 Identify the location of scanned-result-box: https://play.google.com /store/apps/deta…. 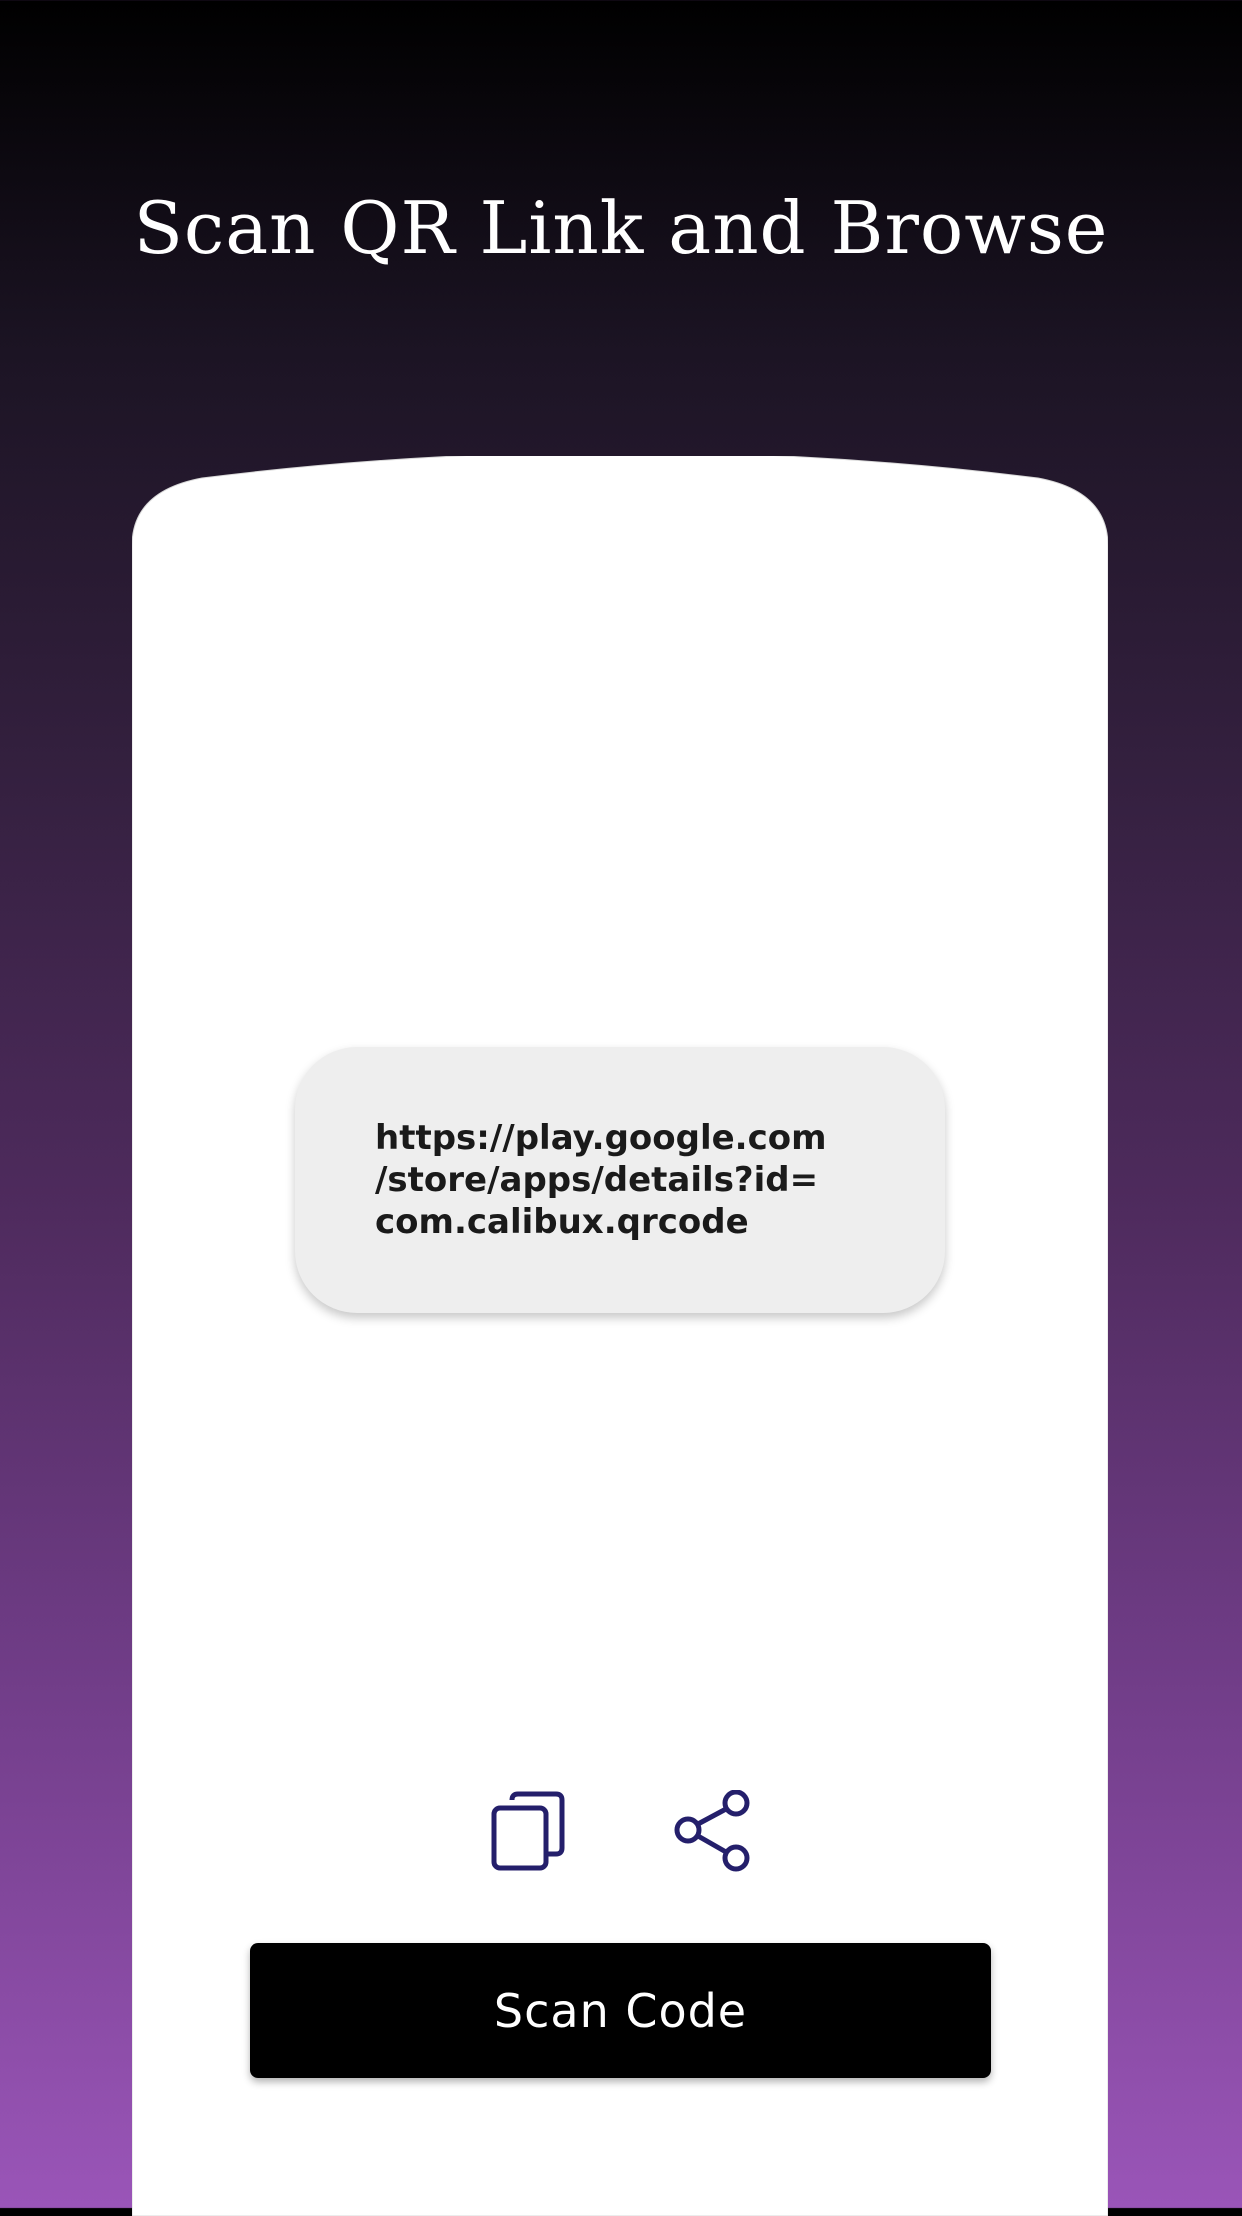
(620, 1180).